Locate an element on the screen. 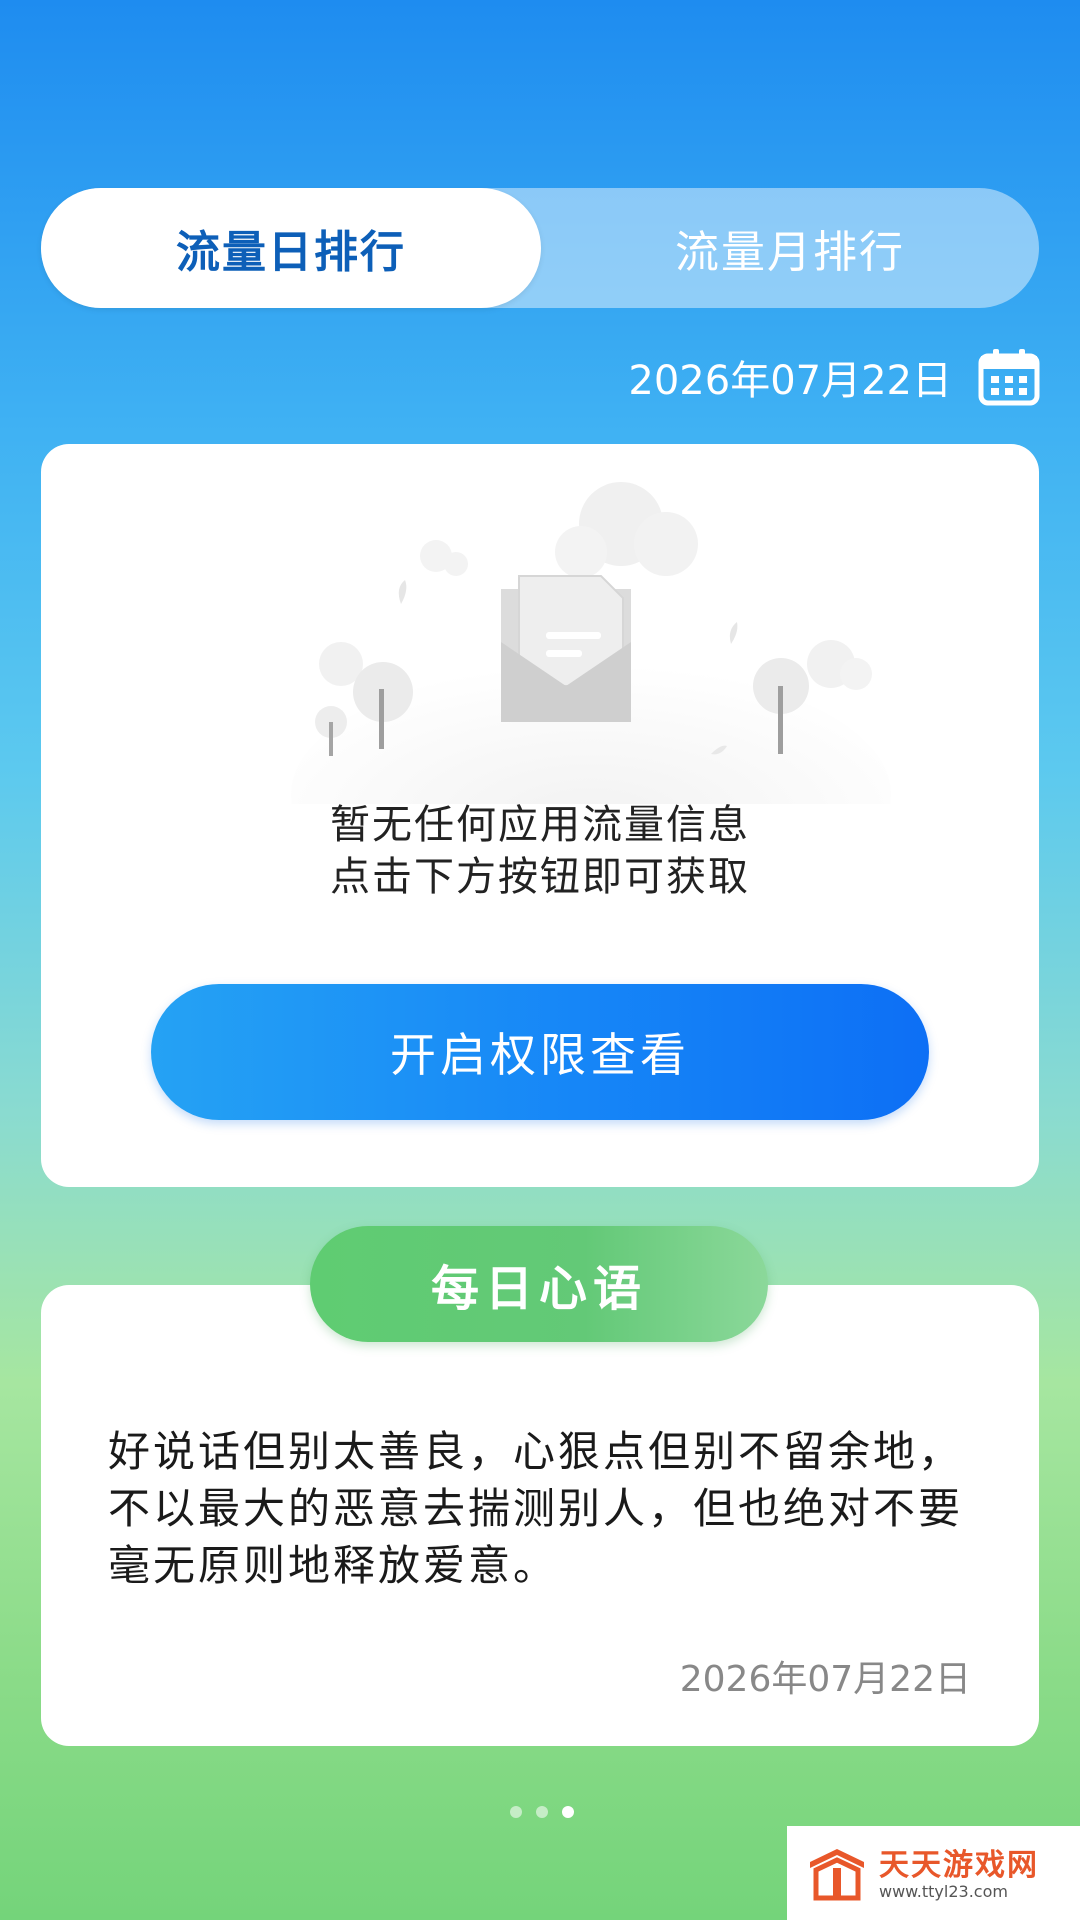 The image size is (1080, 1920). watermark-logo-icon is located at coordinates (837, 1875).